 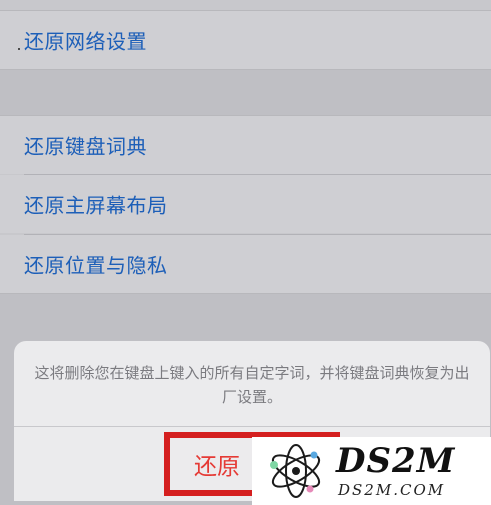 What do you see at coordinates (396, 461) in the screenshot?
I see `watermark-title: DS2M` at bounding box center [396, 461].